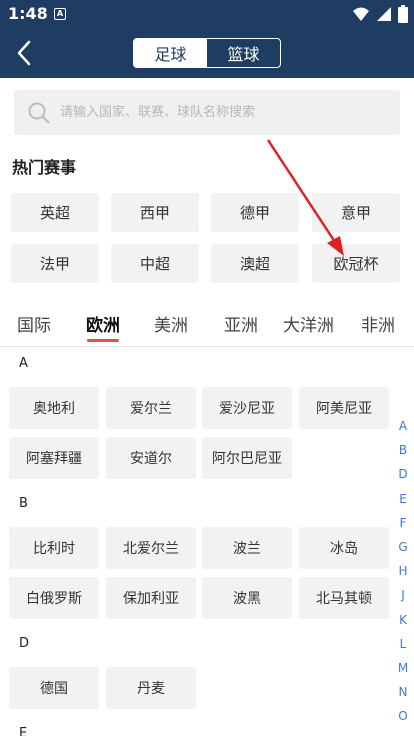 This screenshot has width=414, height=736. Describe the element at coordinates (28, 13) in the screenshot. I see `status-time: 1:48` at that location.